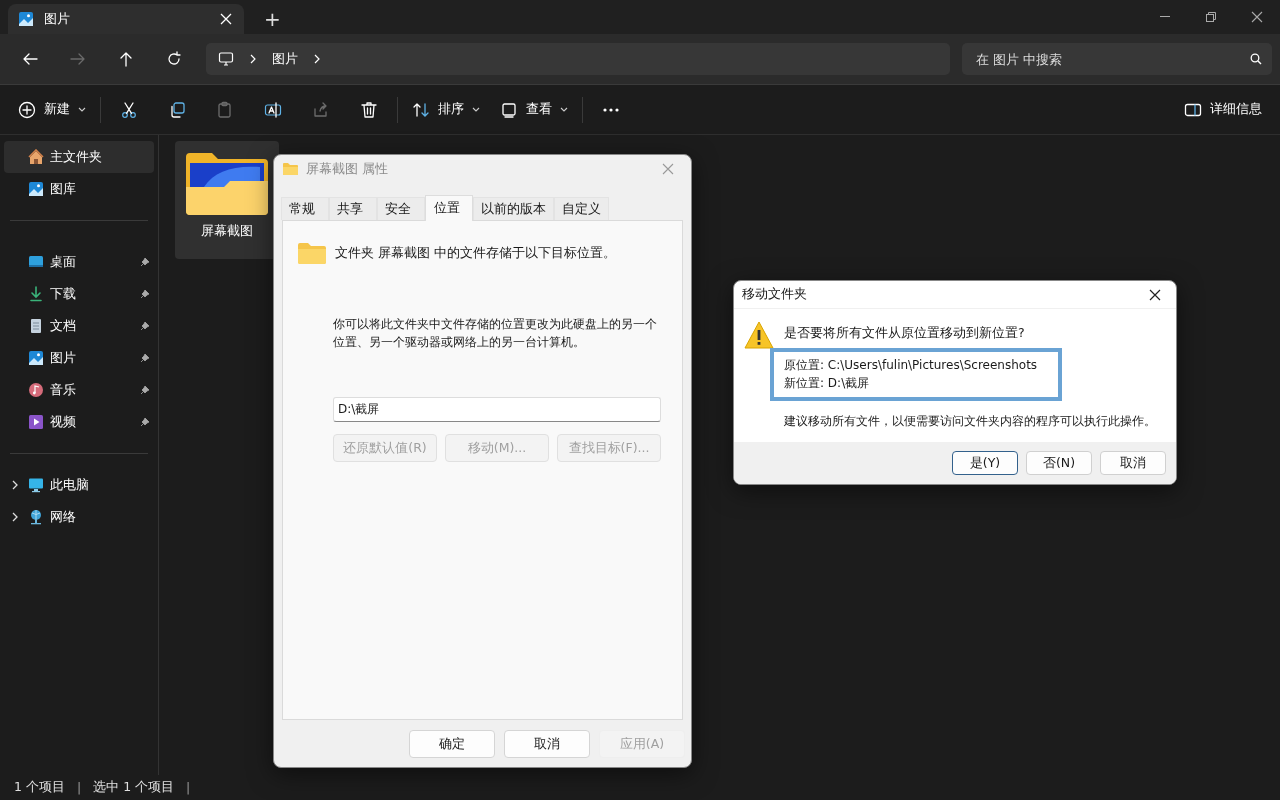 The height and width of the screenshot is (800, 1280). I want to click on question-text: 是否要将所有文件从原位置移动到新位置?, so click(905, 333).